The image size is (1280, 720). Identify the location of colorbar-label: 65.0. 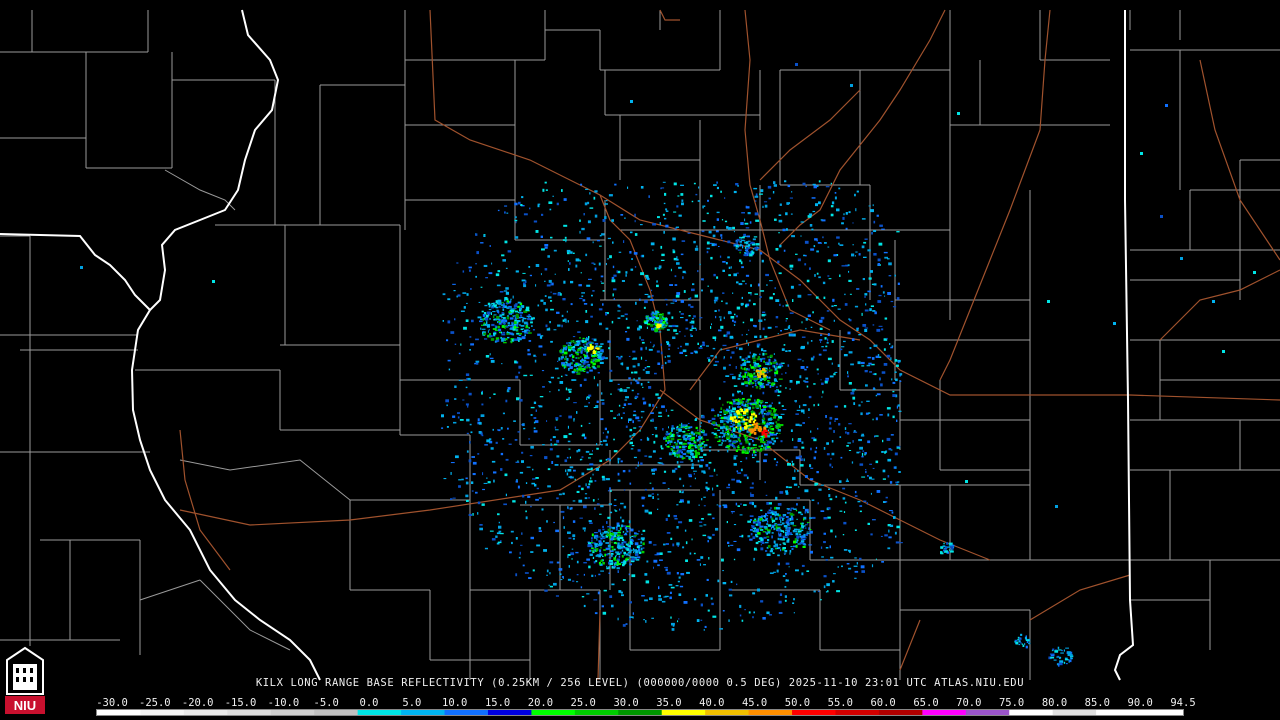
(926, 703).